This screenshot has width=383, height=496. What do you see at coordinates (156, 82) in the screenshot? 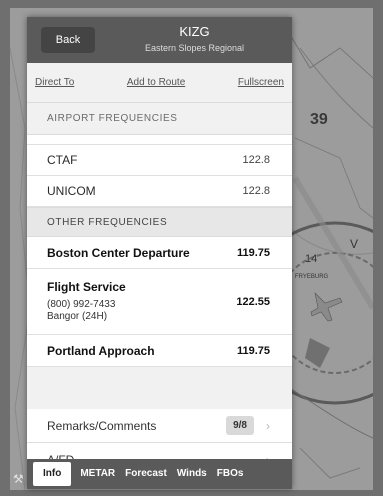
I see `add-to-route-link: Add to Route` at bounding box center [156, 82].